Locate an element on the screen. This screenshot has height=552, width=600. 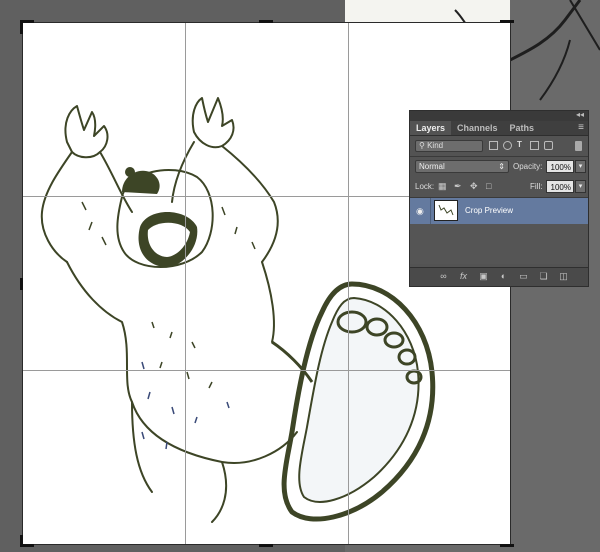
chevron-down-icon: ⇕ is located at coordinates (501, 166).